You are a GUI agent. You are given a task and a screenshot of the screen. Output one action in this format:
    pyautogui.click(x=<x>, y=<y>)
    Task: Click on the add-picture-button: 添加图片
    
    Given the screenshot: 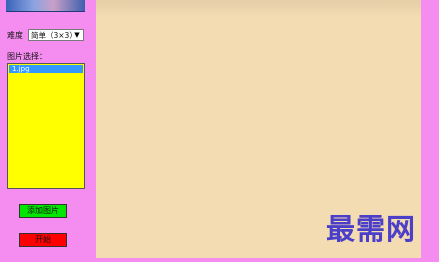 What is the action you would take?
    pyautogui.click(x=43, y=211)
    